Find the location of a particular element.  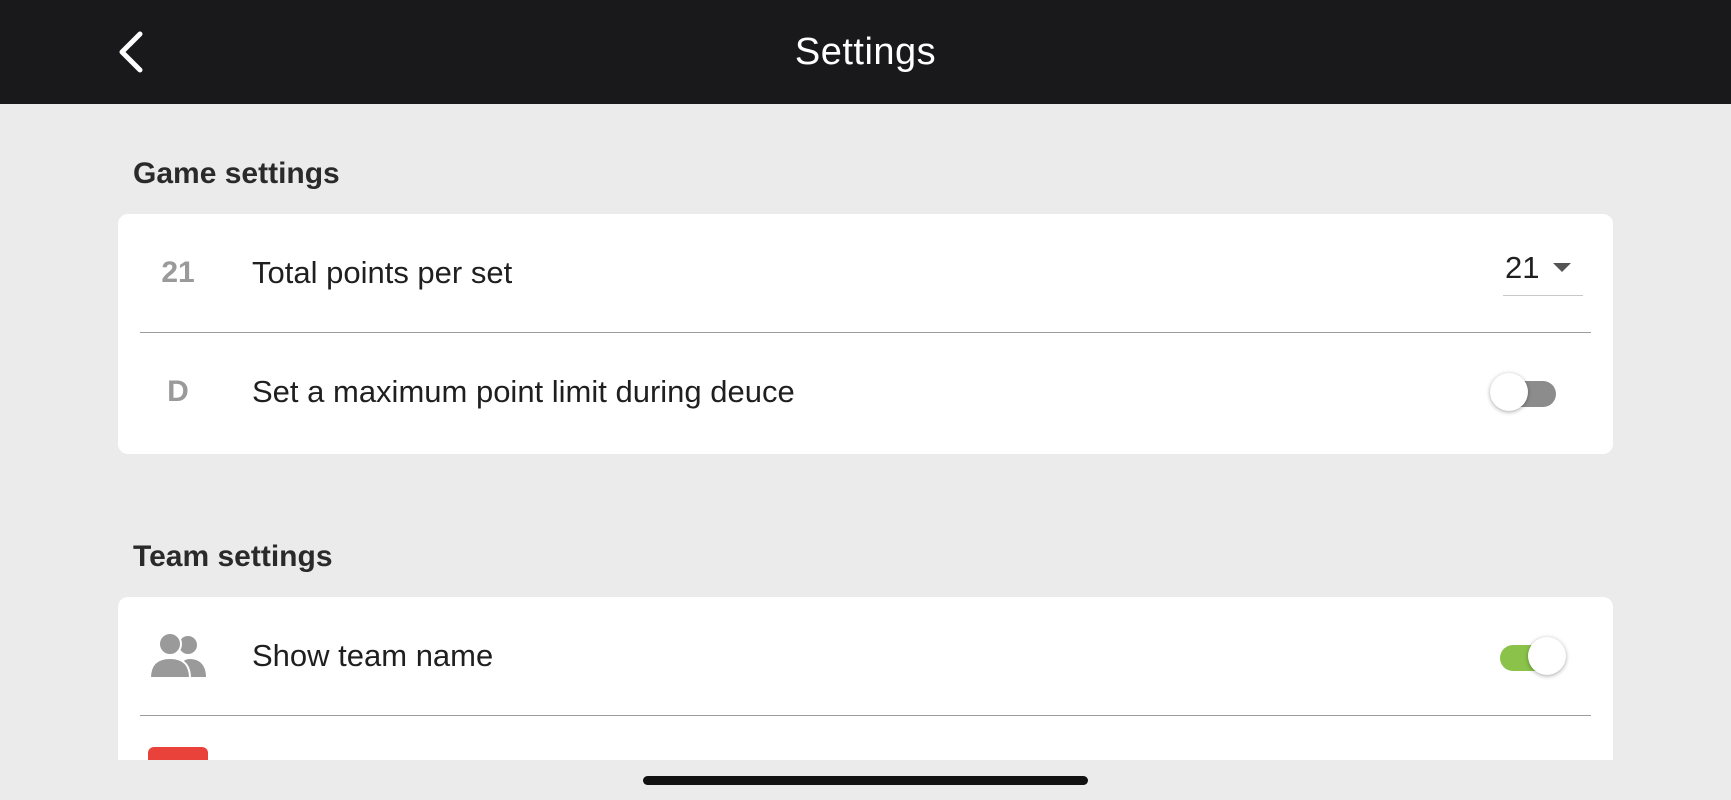

game-settings-heading: Game settings is located at coordinates (236, 173).